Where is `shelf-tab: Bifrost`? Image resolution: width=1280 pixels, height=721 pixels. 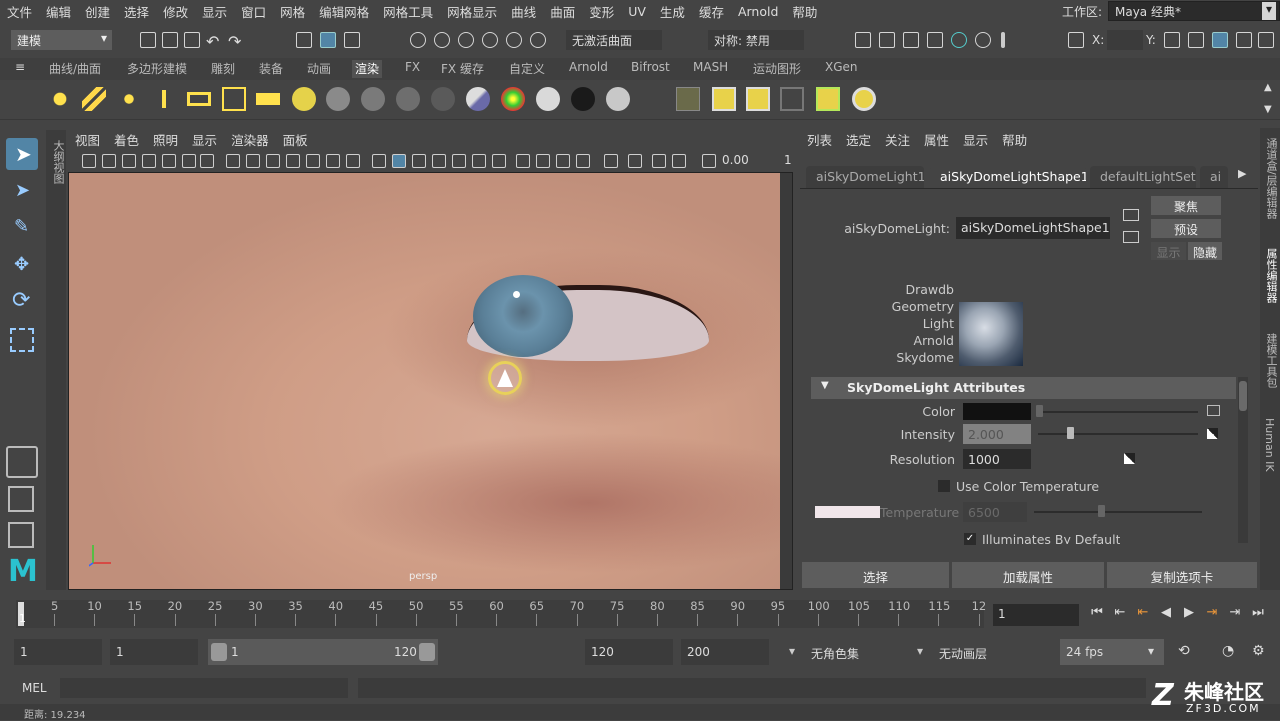
shelf-tab: Bifrost is located at coordinates (650, 69).